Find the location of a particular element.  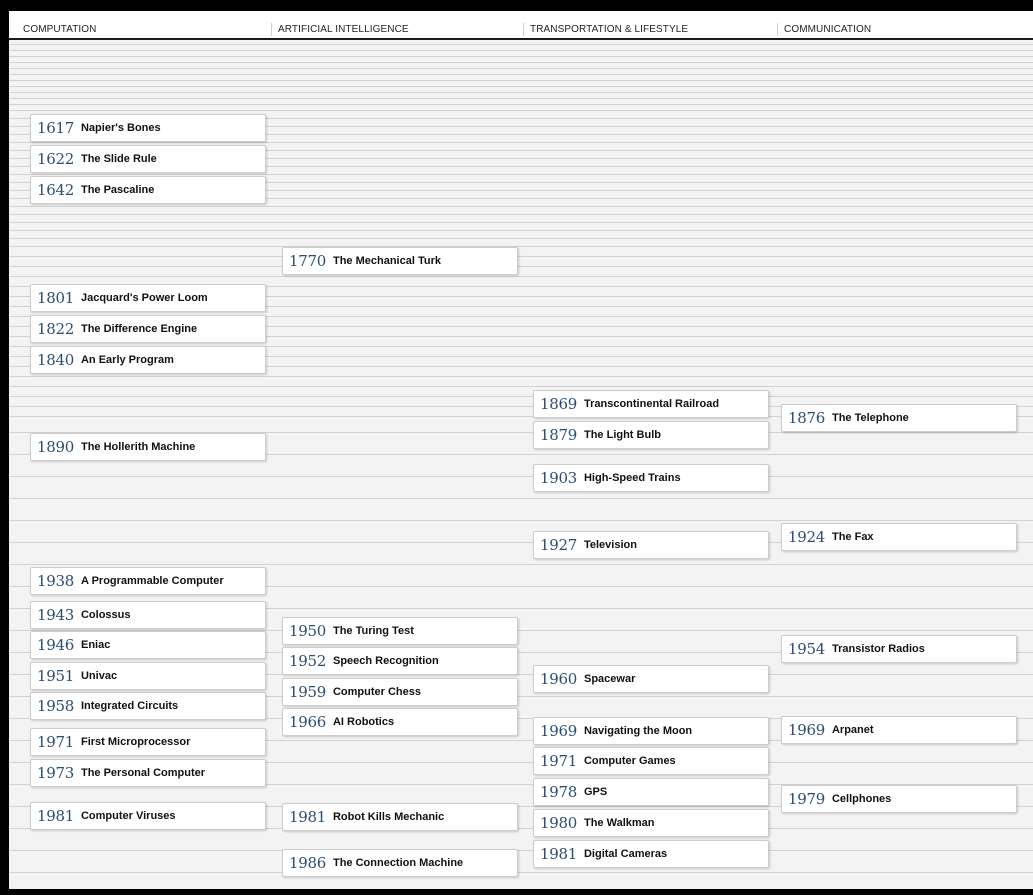

event-card: 1954 Transistor Radios is located at coordinates (899, 649).